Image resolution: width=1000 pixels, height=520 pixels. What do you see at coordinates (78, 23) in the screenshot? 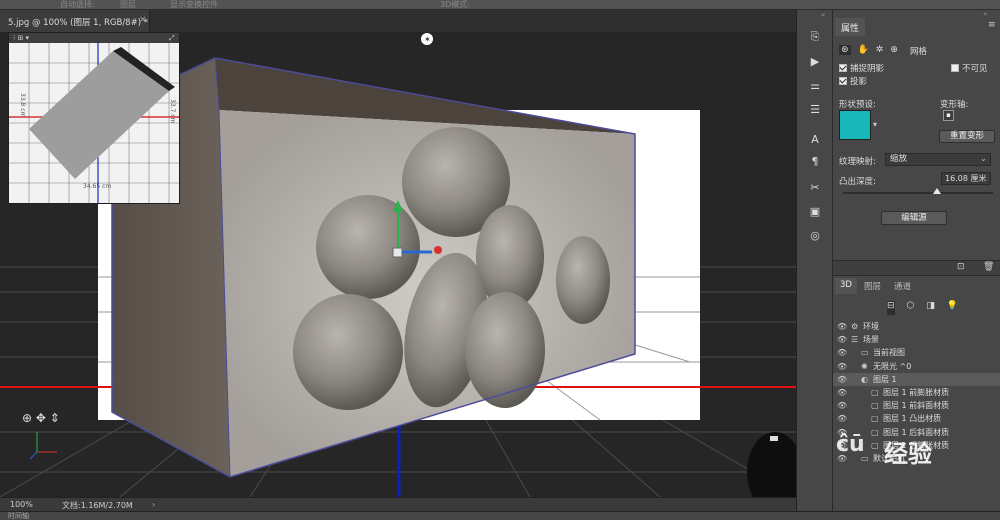
I see `document-title: 5.jpg @ 100% (图层 1, RGB/8#) *` at bounding box center [78, 23].